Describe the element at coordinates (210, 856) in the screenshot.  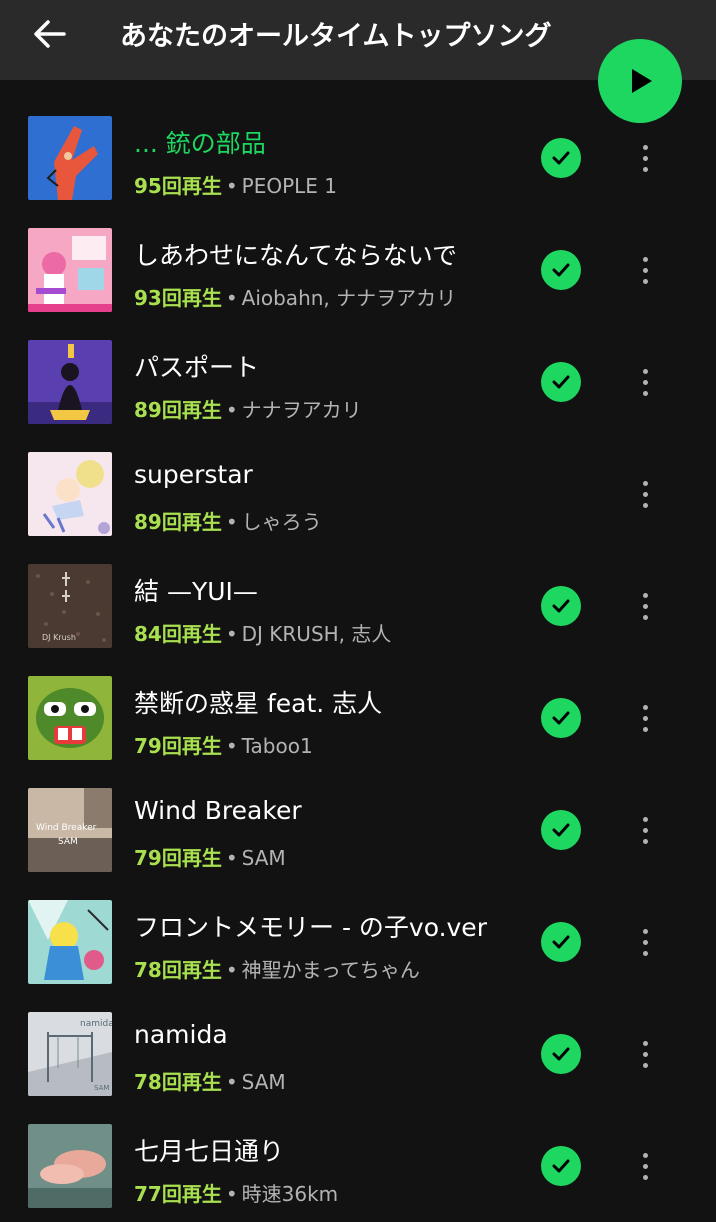
I see `track-meta: 79回再生 • SAM` at that location.